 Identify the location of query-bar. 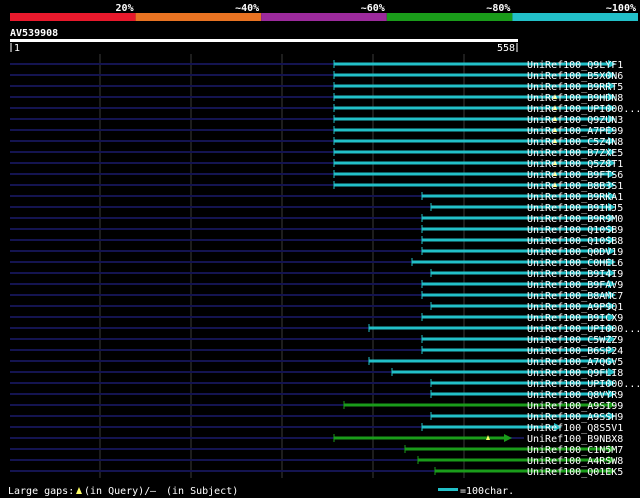
(264, 40).